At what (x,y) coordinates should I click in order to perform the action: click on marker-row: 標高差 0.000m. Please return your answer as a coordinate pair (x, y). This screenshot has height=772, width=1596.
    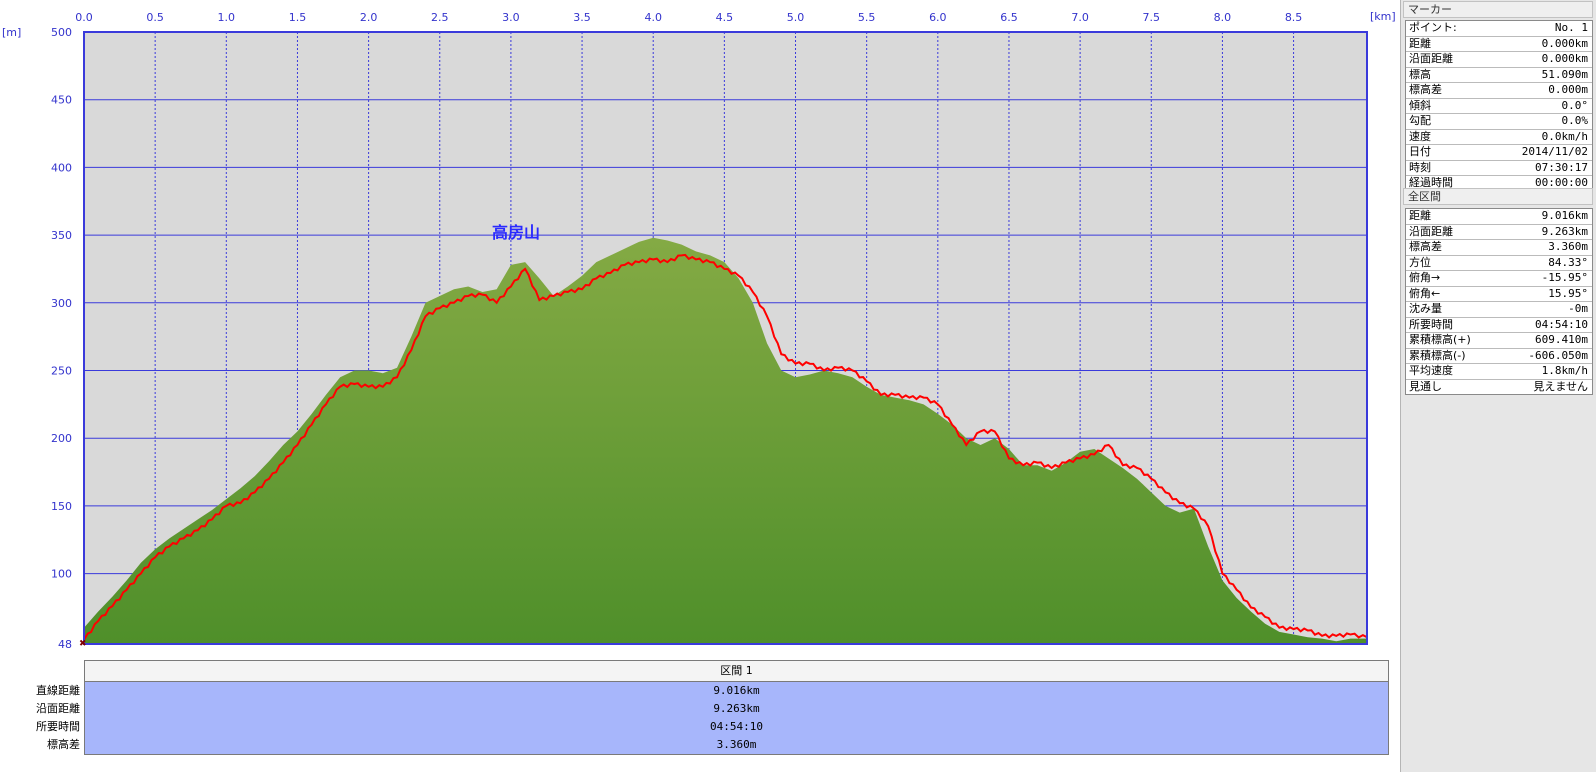
    Looking at the image, I should click on (1499, 91).